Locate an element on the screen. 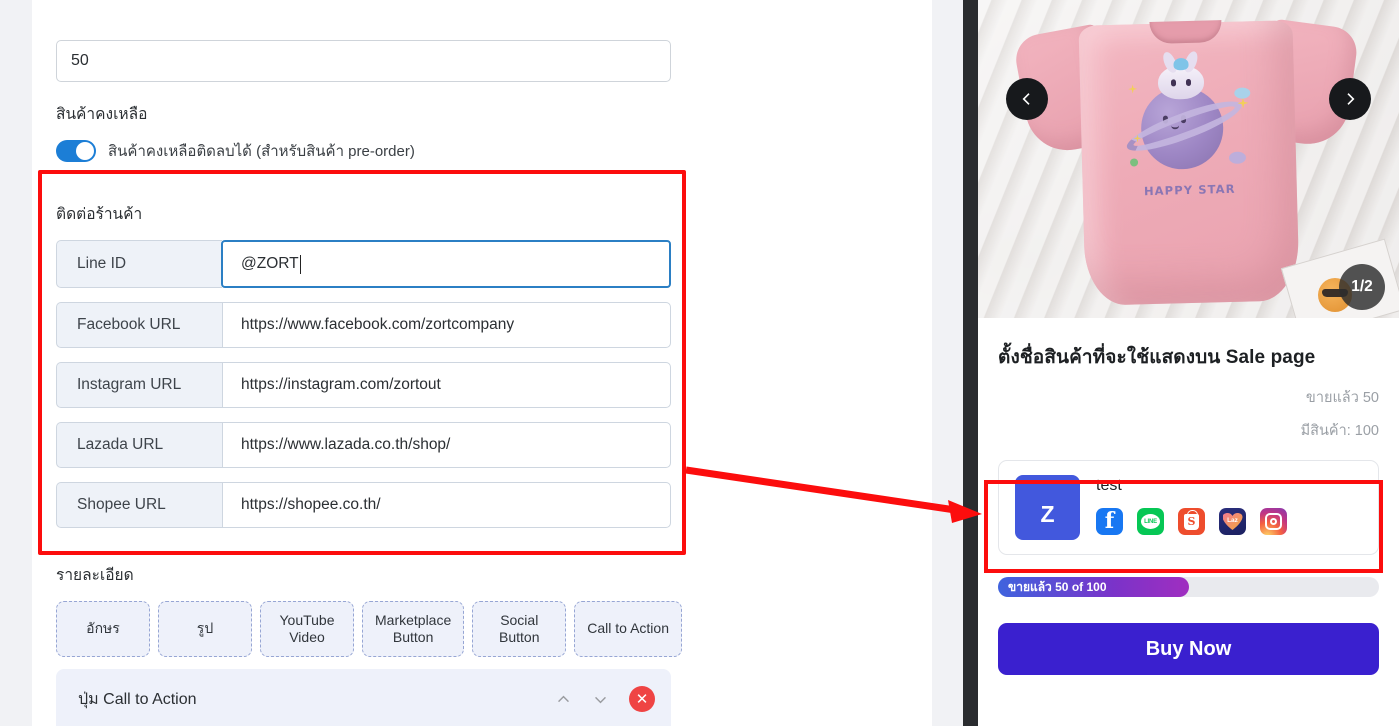 The width and height of the screenshot is (1399, 726). remove-block-button: ✕ is located at coordinates (642, 699).